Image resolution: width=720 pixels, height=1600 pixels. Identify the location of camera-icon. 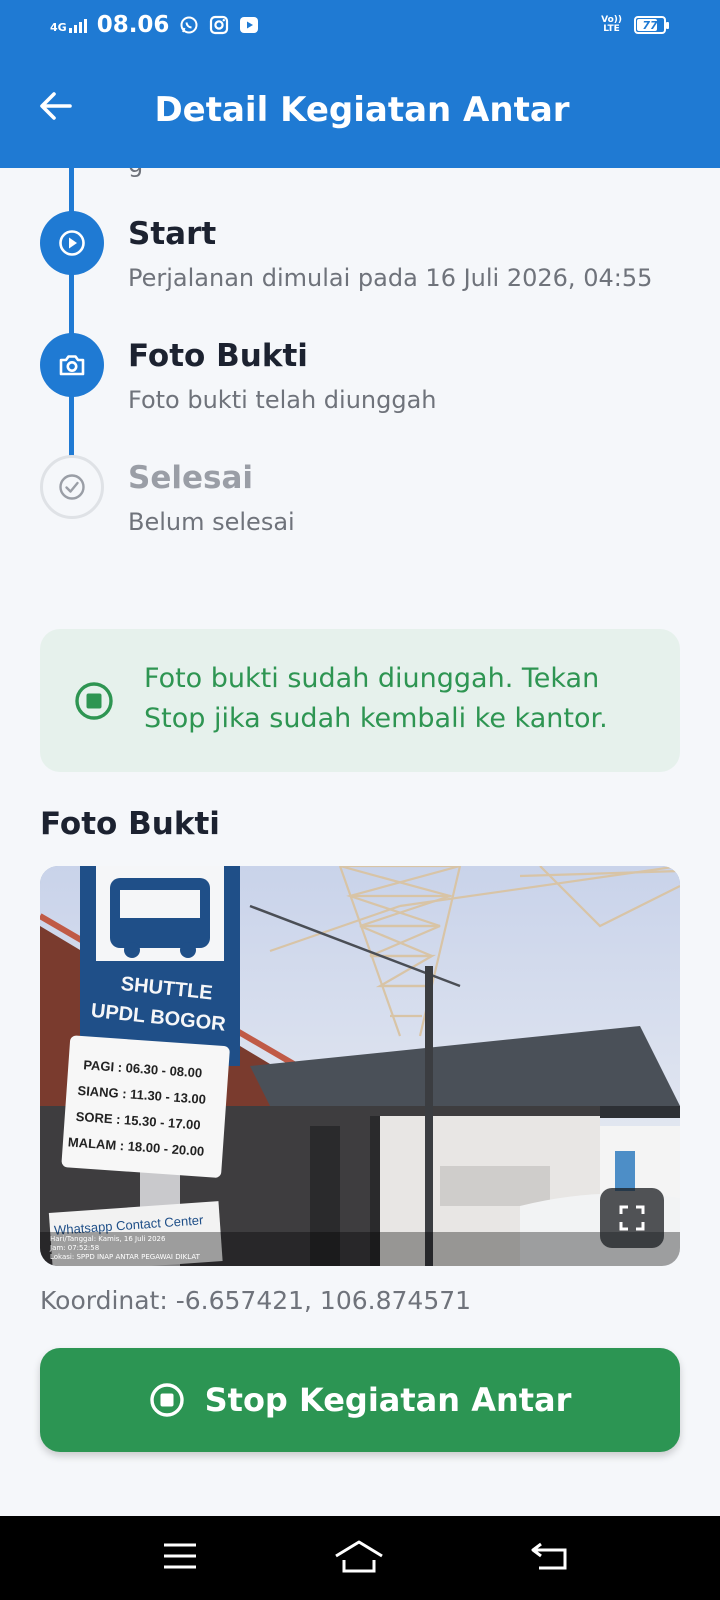
(72, 365).